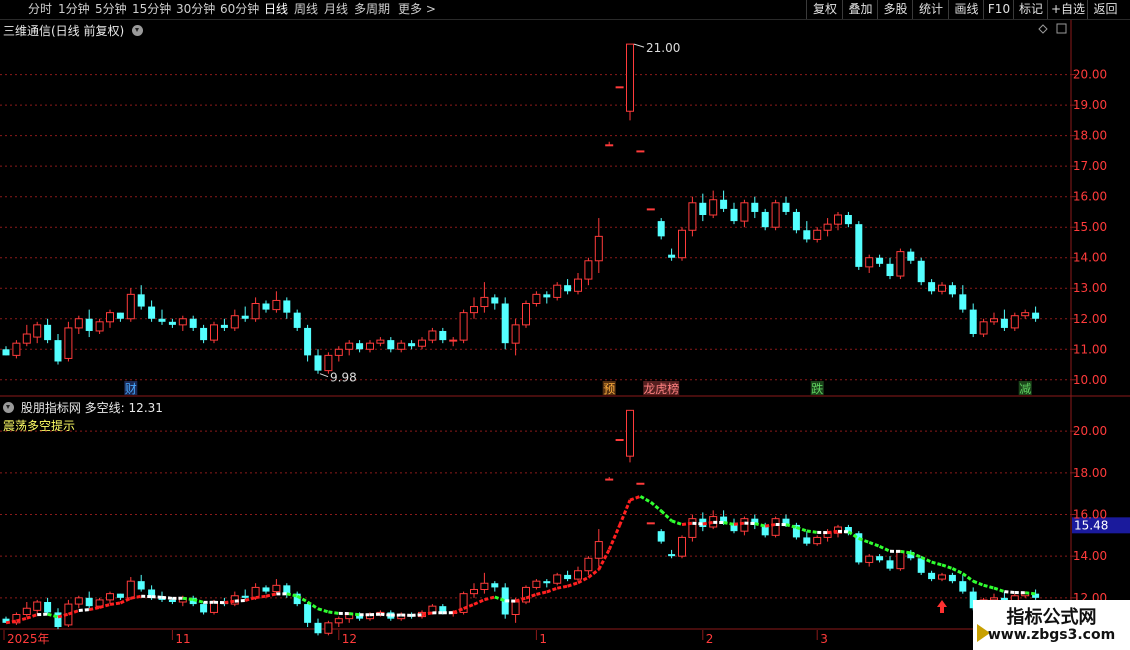 The image size is (1130, 650). I want to click on y-tick-label: 20.00, so click(1090, 75).